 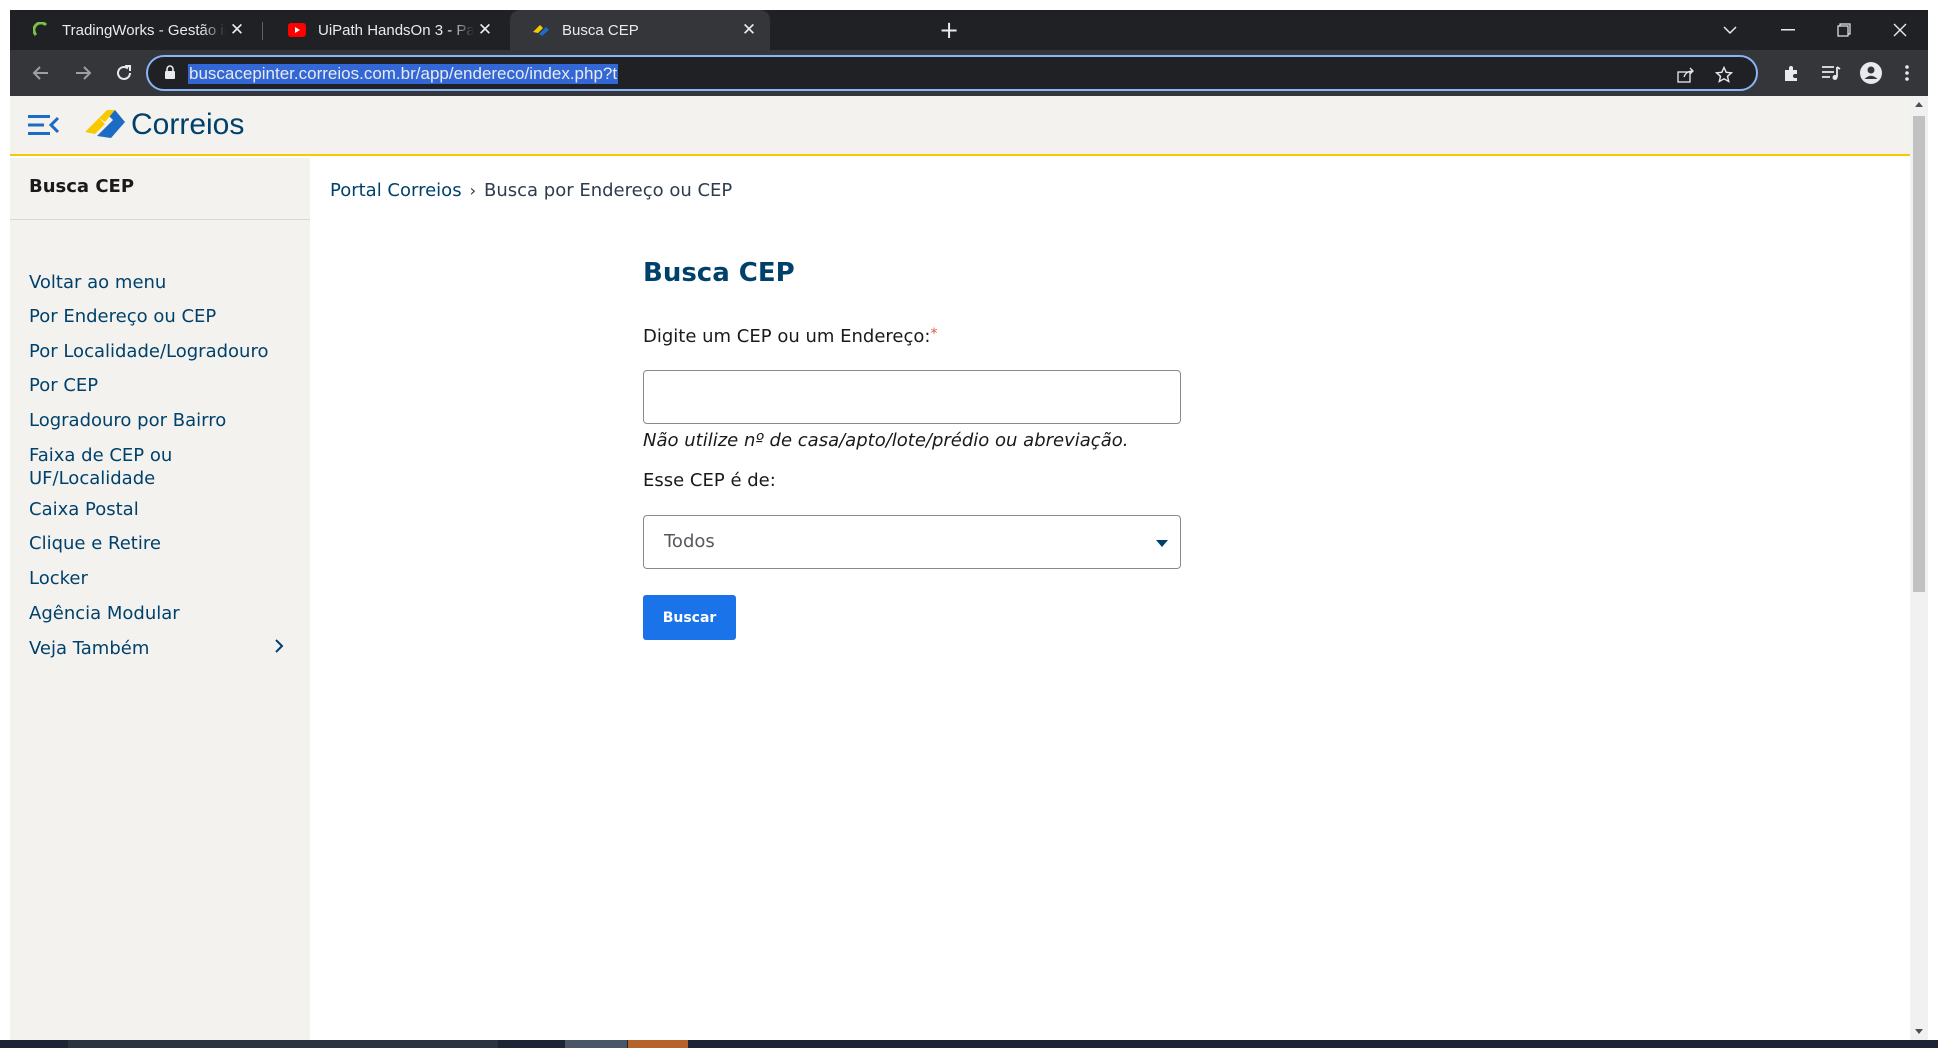 I want to click on youtube-icon, so click(x=297, y=30).